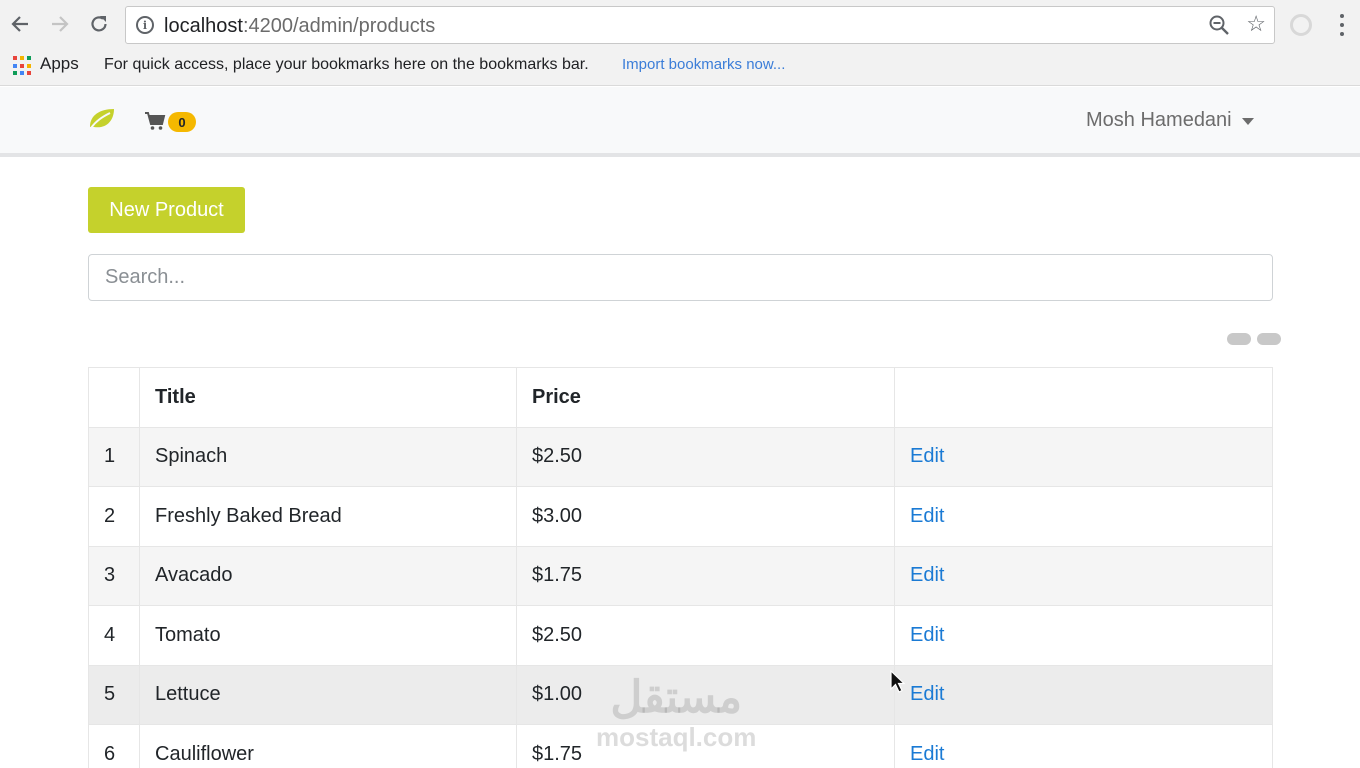  I want to click on apps-label: Apps, so click(59, 64).